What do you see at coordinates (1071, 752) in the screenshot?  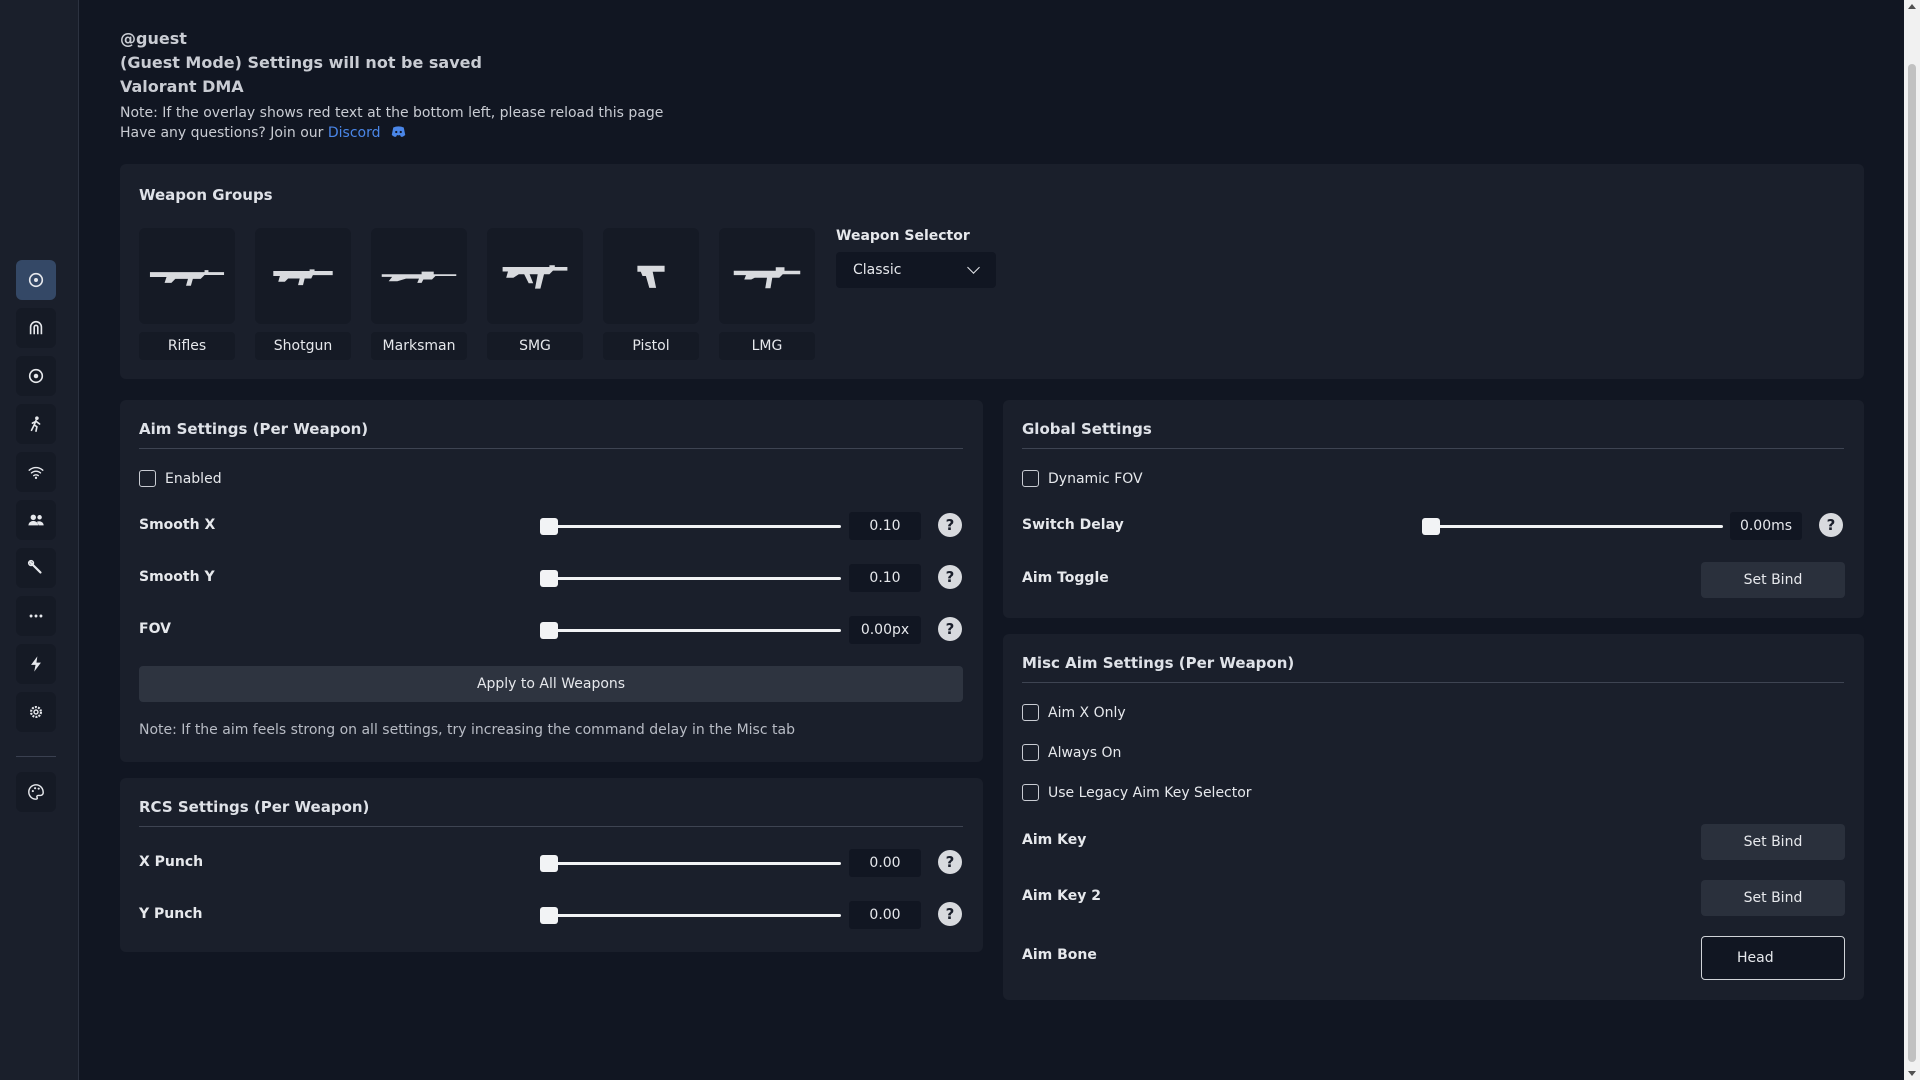 I see `always-on-checkbox: Always On` at bounding box center [1071, 752].